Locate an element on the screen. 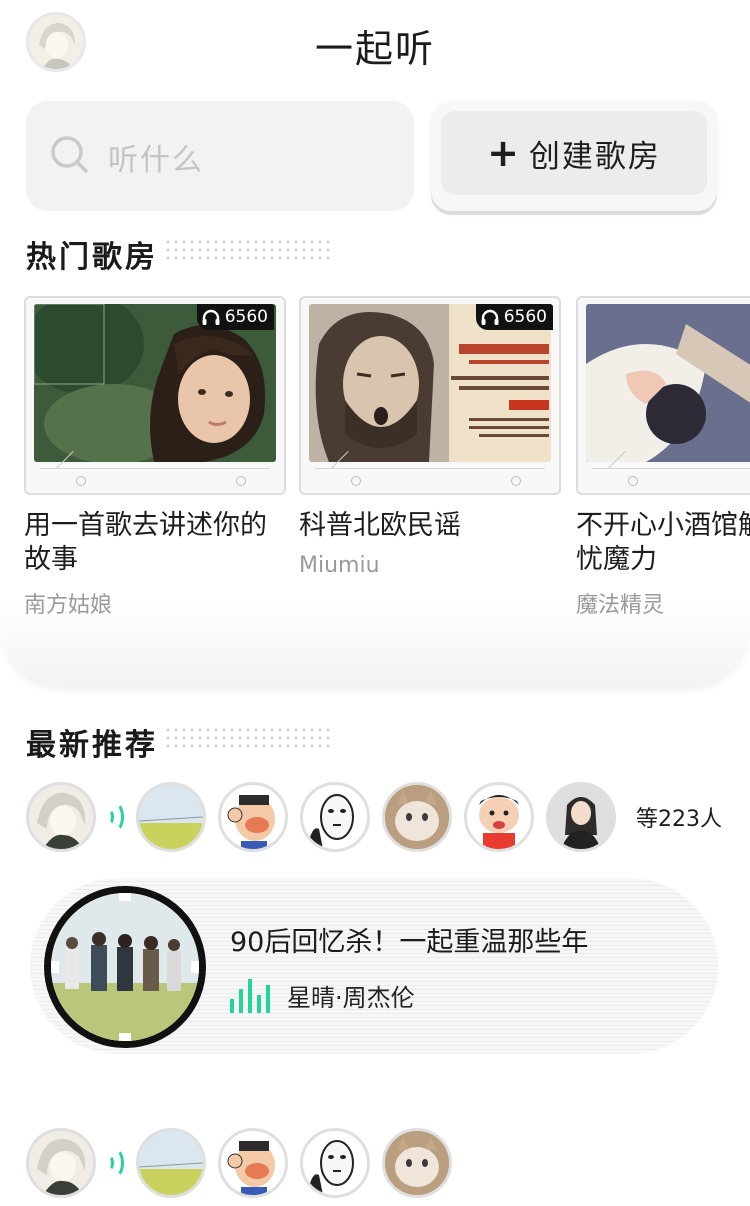 This screenshot has height=1206, width=750. room-name: 不开心小酒馆解忧魔力 is located at coordinates (663, 542).